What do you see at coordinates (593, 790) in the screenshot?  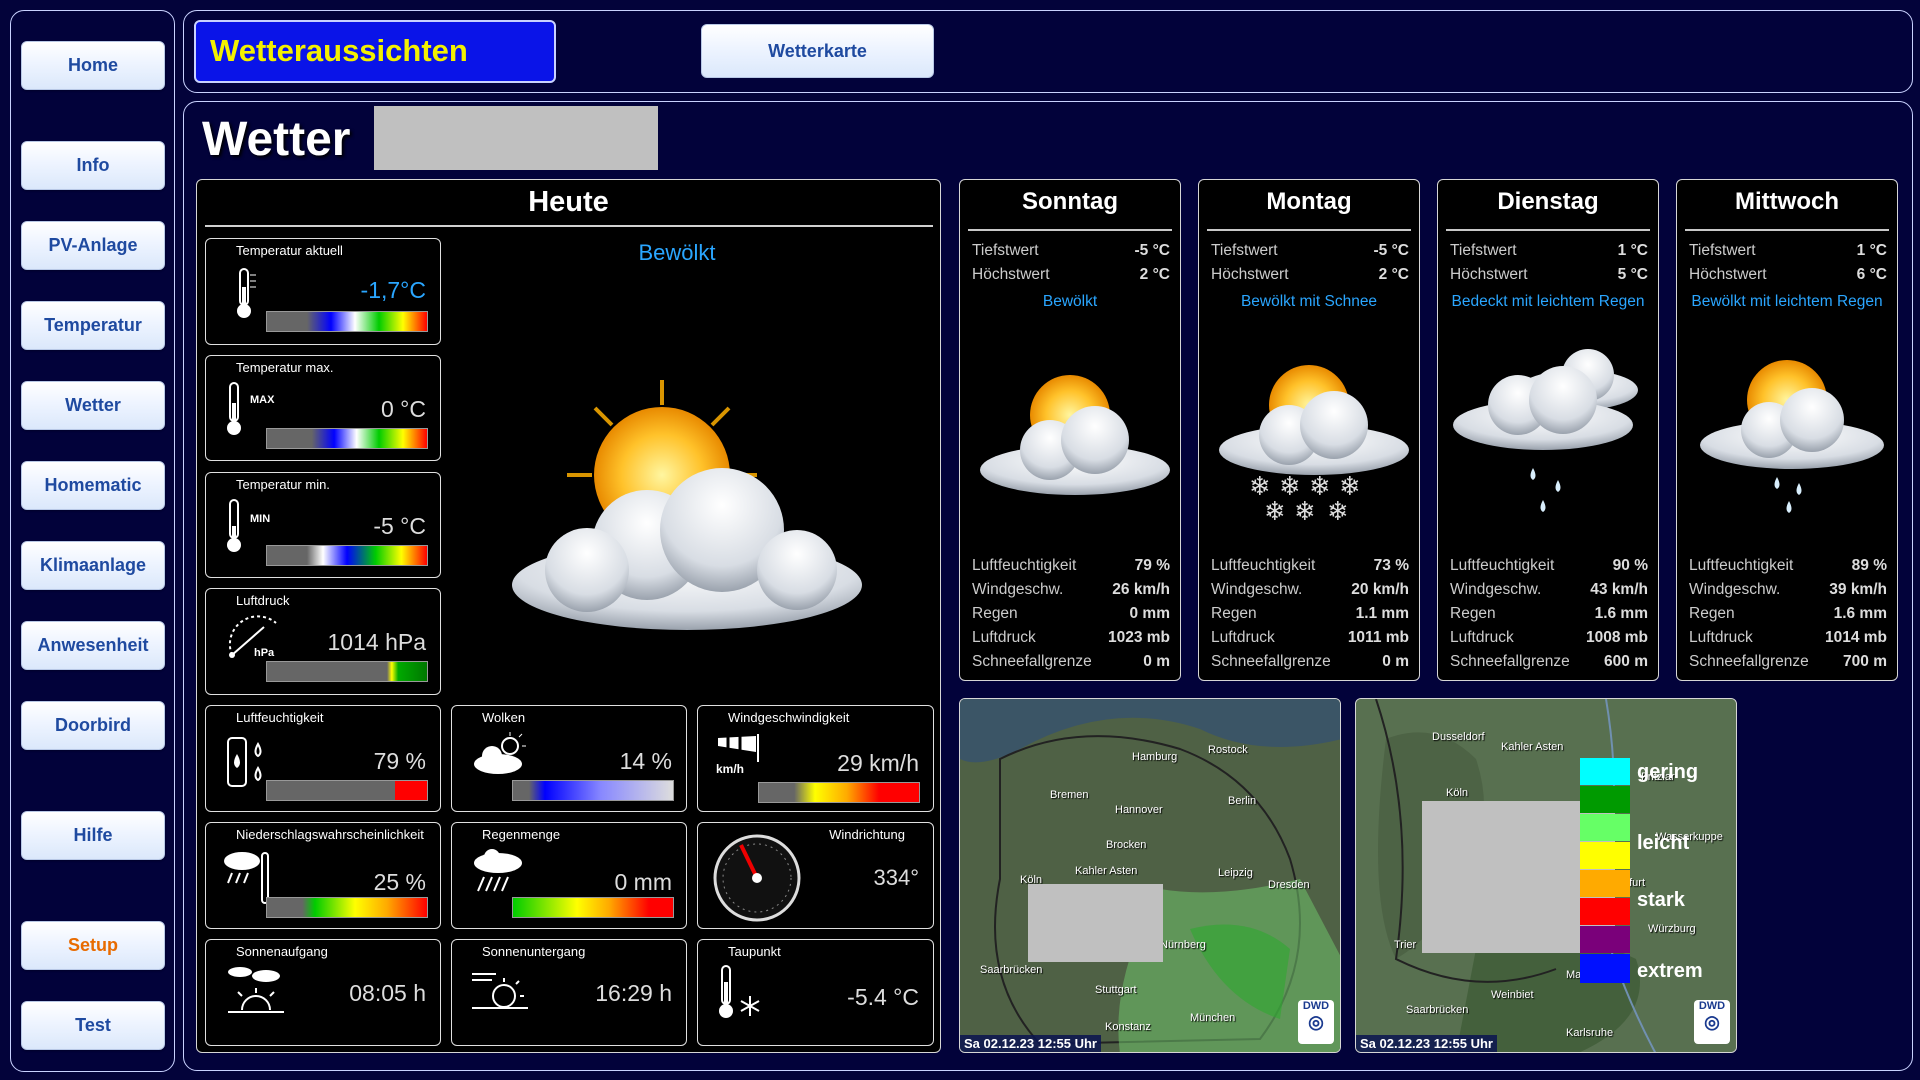 I see `clouds-bar` at bounding box center [593, 790].